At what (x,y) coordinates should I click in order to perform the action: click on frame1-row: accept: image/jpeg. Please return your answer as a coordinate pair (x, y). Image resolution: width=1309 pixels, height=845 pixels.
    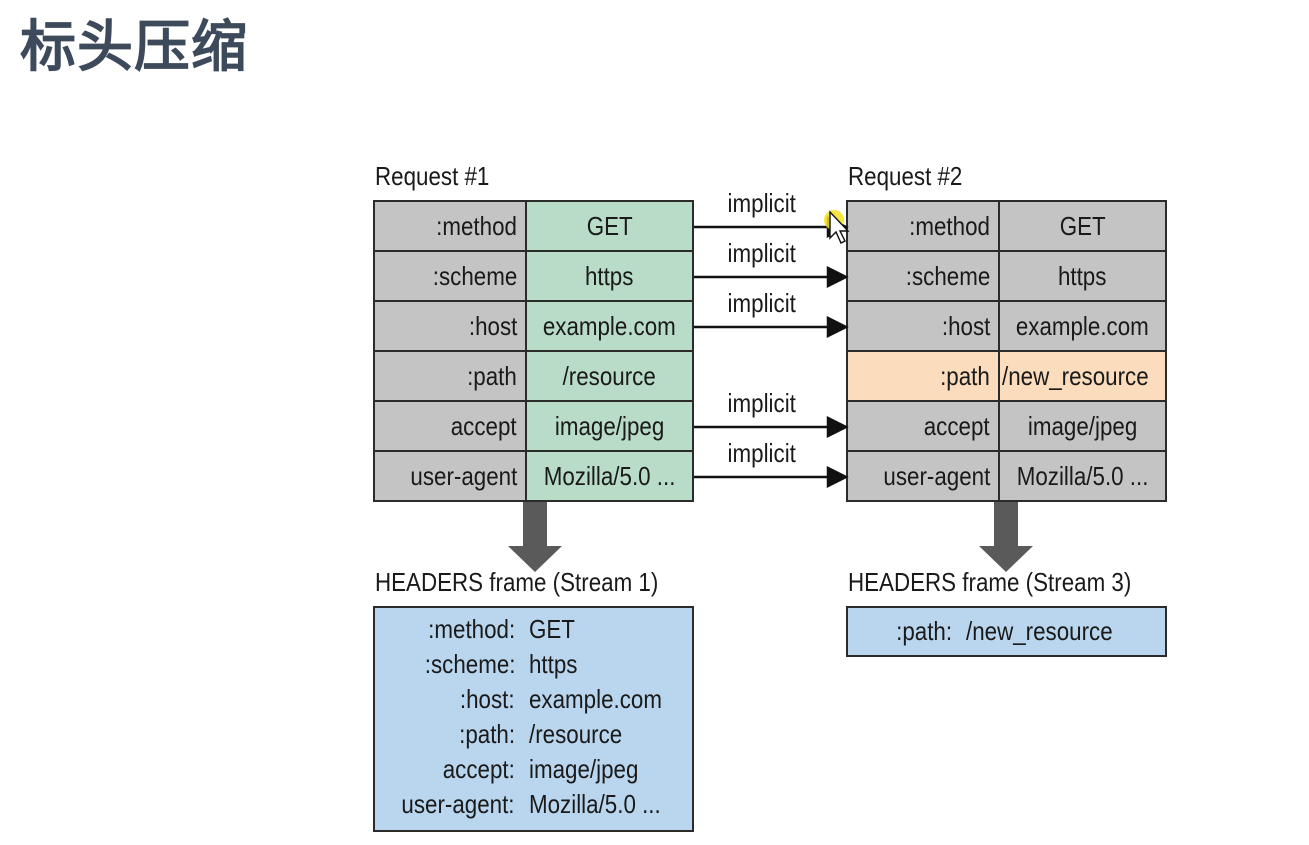
    Looking at the image, I should click on (540, 769).